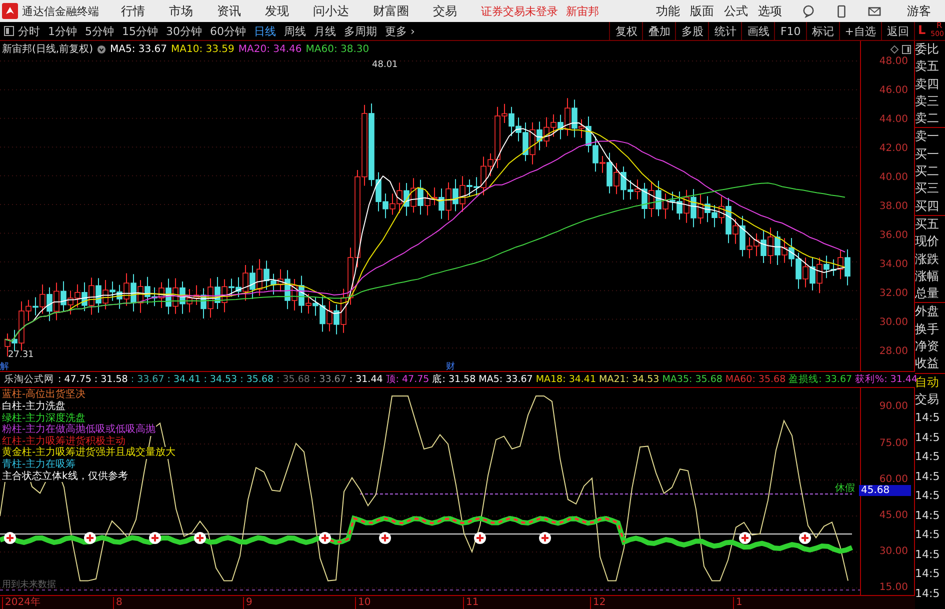  Describe the element at coordinates (930, 311) in the screenshot. I see `quote-label: 外盘` at that location.